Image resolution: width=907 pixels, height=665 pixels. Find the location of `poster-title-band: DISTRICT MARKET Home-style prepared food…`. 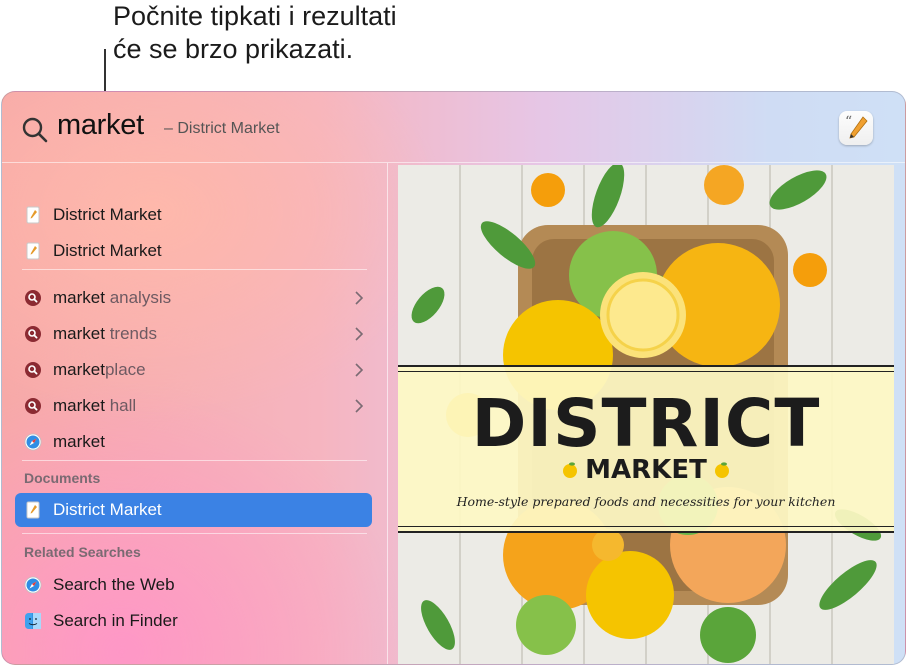

poster-title-band: DISTRICT MARKET Home-style prepared food… is located at coordinates (646, 449).